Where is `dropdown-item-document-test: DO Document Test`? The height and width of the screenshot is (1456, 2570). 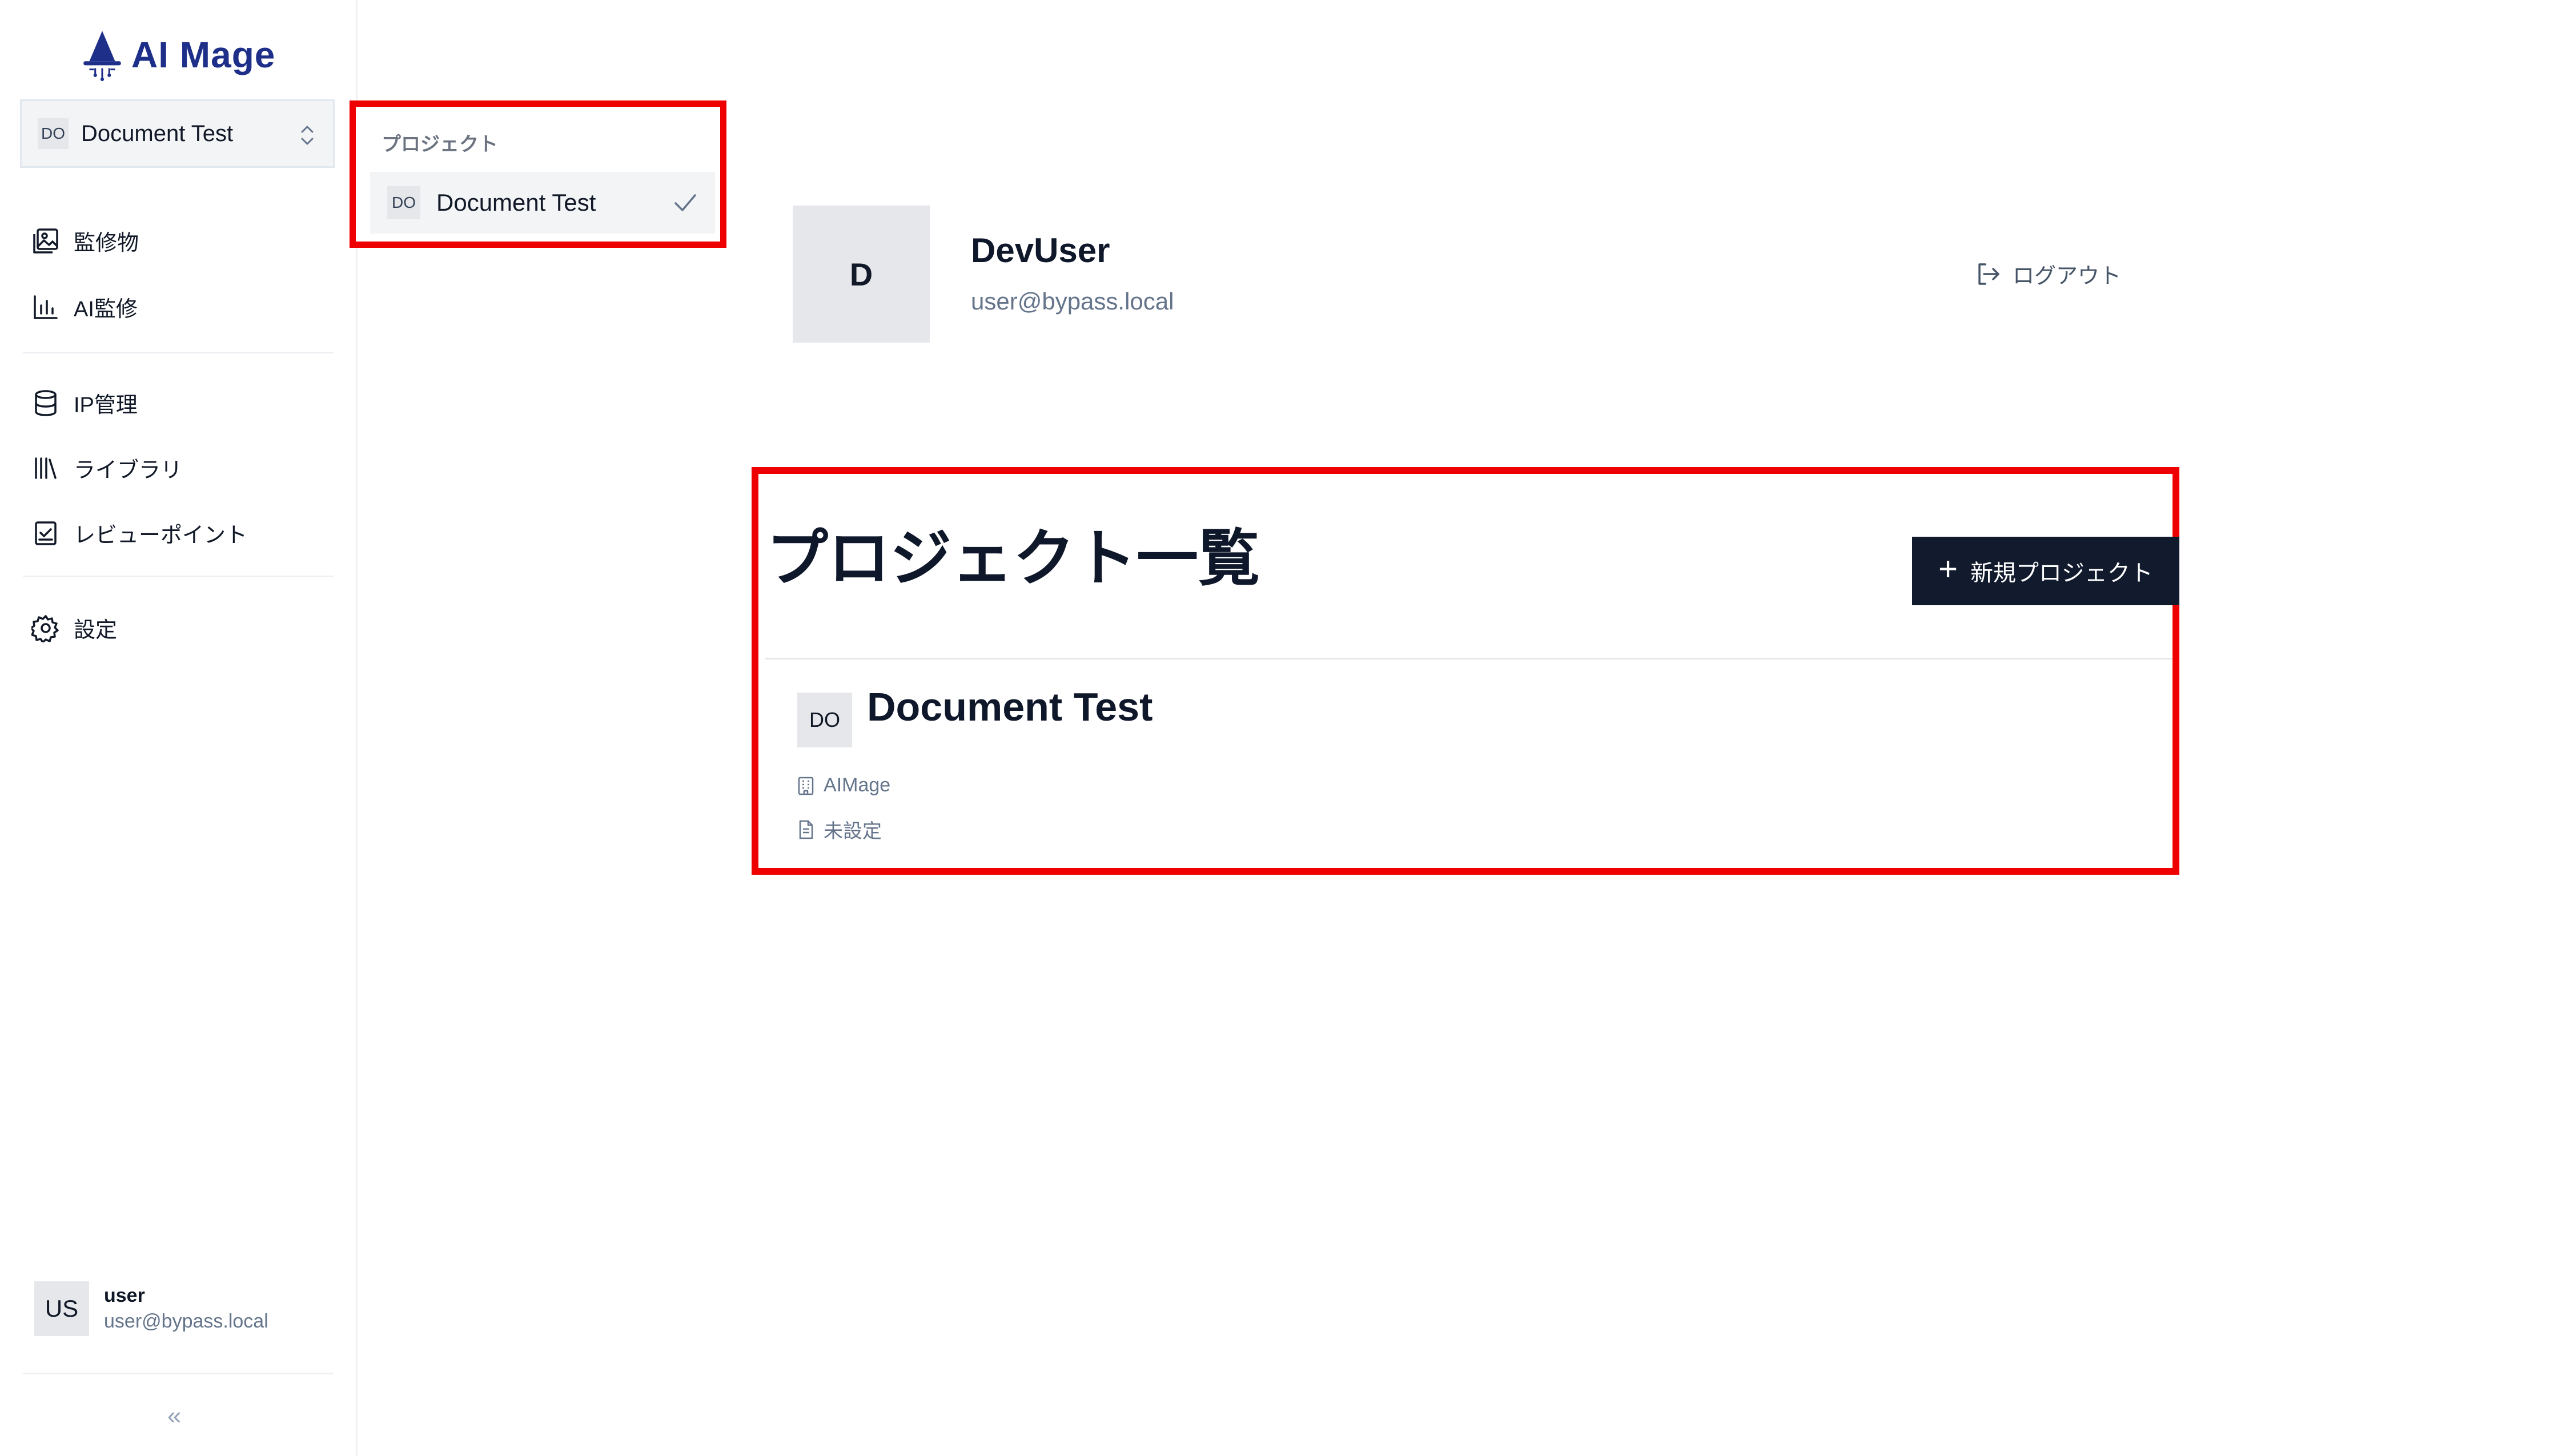
dropdown-item-document-test: DO Document Test is located at coordinates (542, 203).